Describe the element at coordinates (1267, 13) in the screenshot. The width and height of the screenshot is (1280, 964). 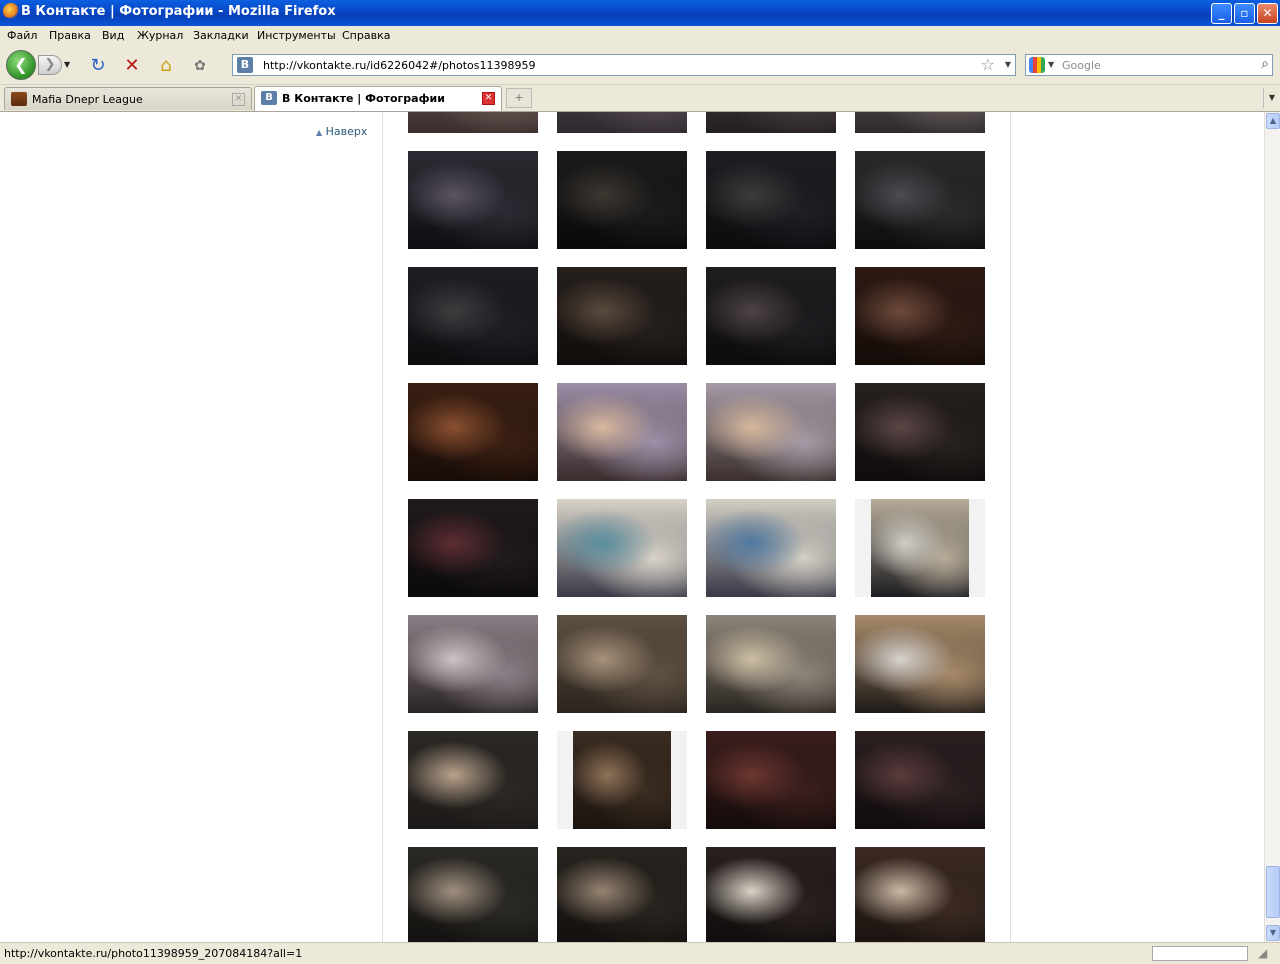
I see `close-button: ✕` at that location.